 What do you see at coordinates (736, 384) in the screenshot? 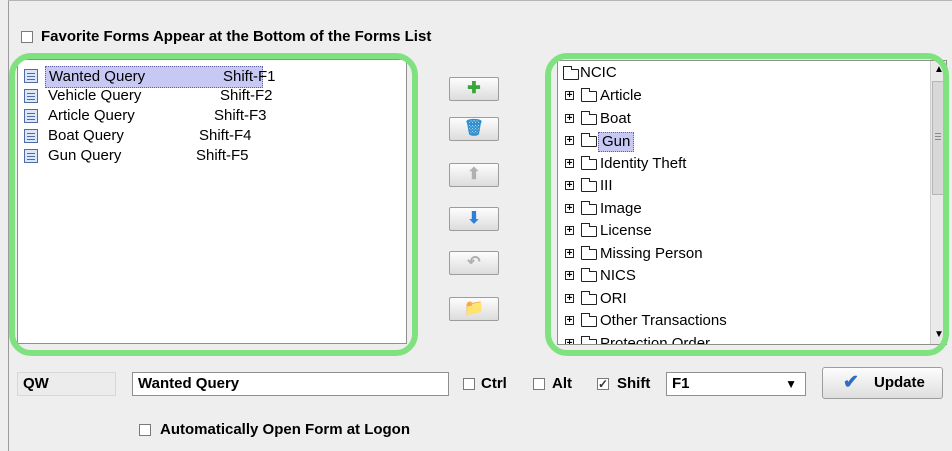
I see `key-select: F1 ▼` at bounding box center [736, 384].